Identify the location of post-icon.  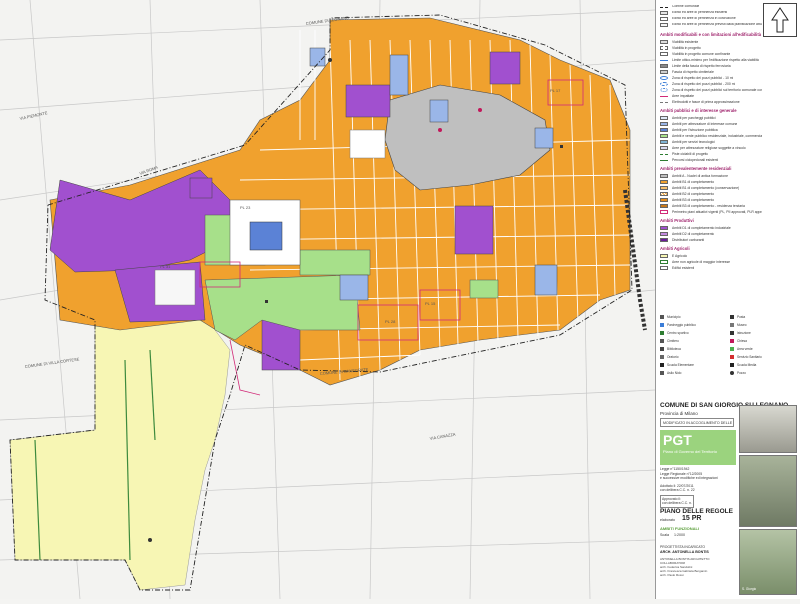
(732, 316).